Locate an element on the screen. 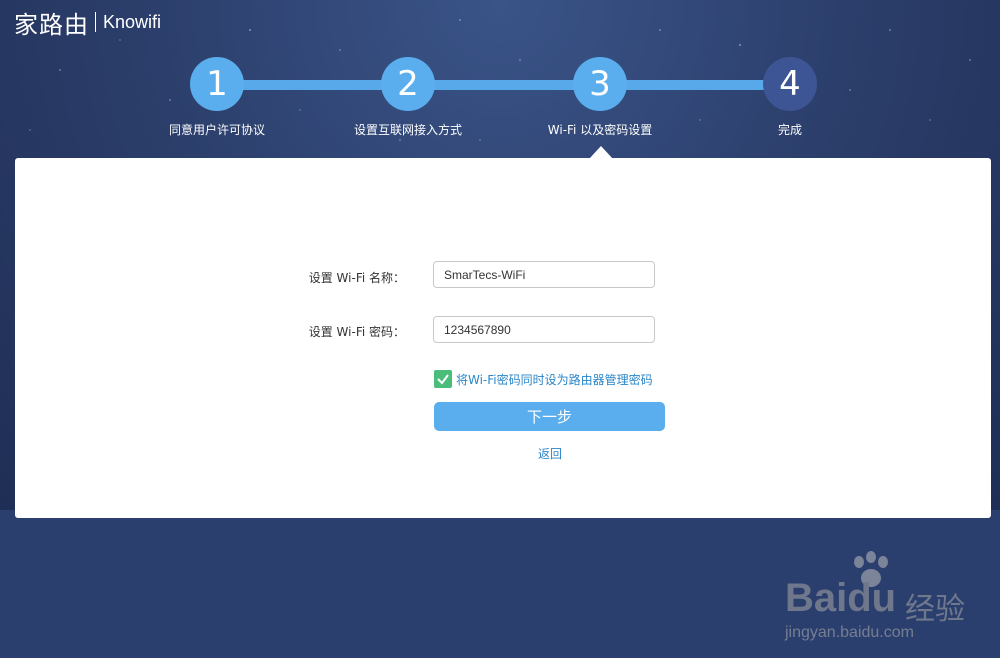 Image resolution: width=1000 pixels, height=658 pixels. wifi-password-input is located at coordinates (544, 329).